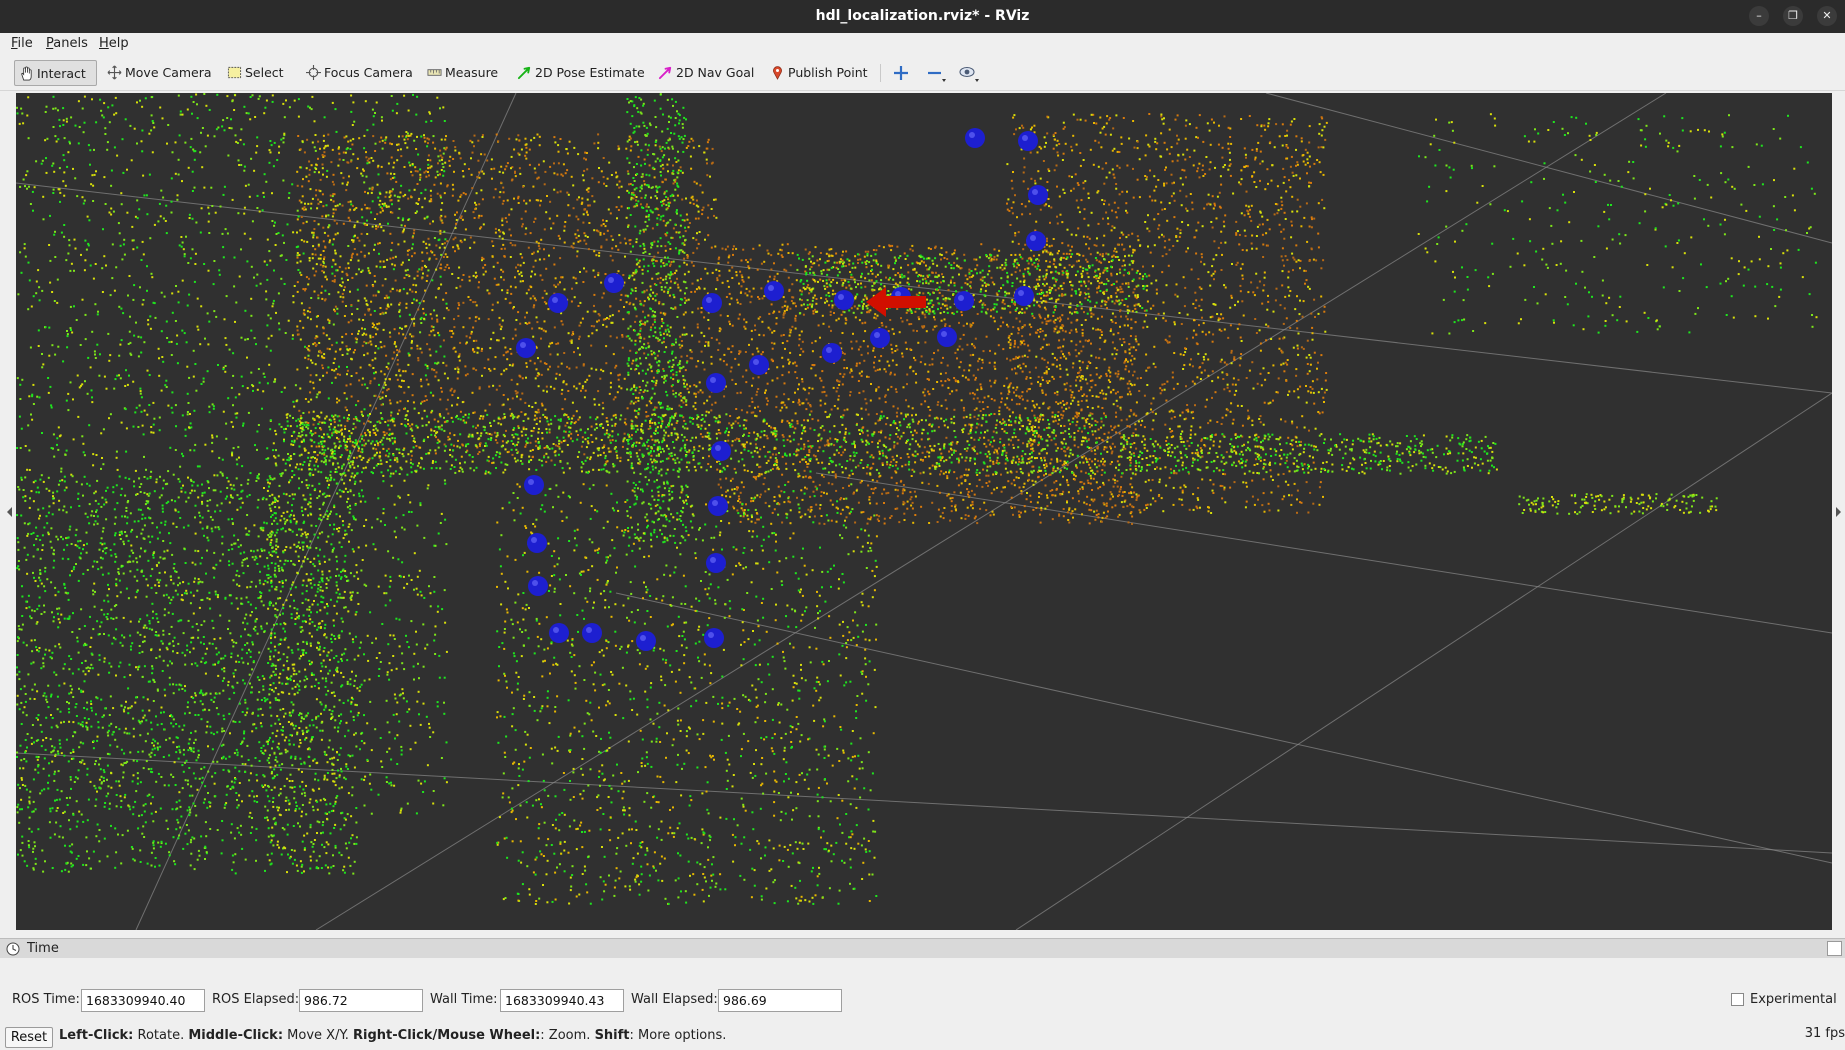  Describe the element at coordinates (1839, 512) in the screenshot. I see `right-dock-arrow-icon` at that location.